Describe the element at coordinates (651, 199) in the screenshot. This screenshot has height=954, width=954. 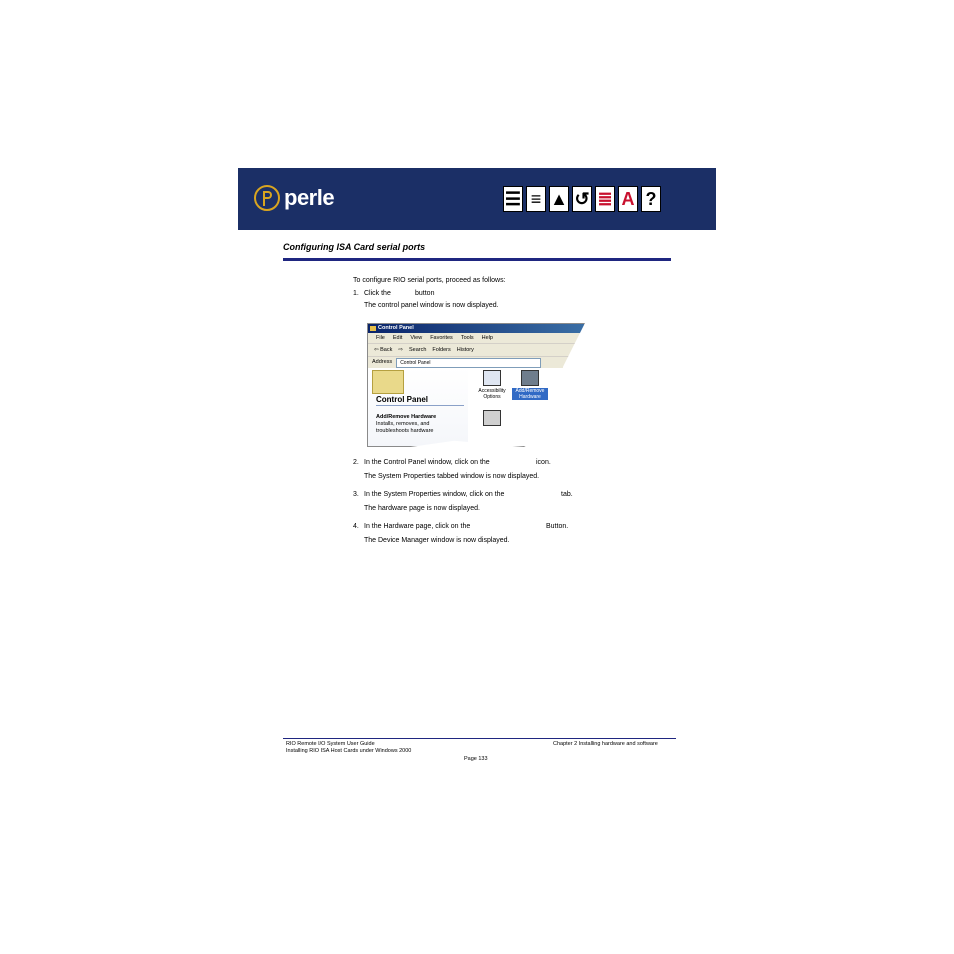
I see `help-icon: ?` at that location.